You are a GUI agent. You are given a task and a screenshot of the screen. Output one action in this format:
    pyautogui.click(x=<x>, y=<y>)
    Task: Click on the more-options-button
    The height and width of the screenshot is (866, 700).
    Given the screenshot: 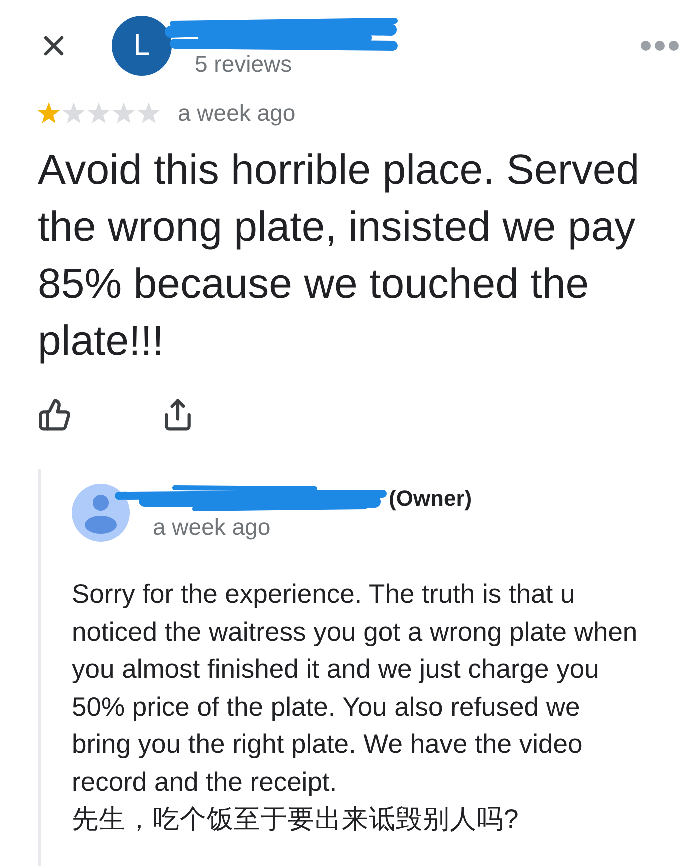 What is the action you would take?
    pyautogui.click(x=660, y=46)
    